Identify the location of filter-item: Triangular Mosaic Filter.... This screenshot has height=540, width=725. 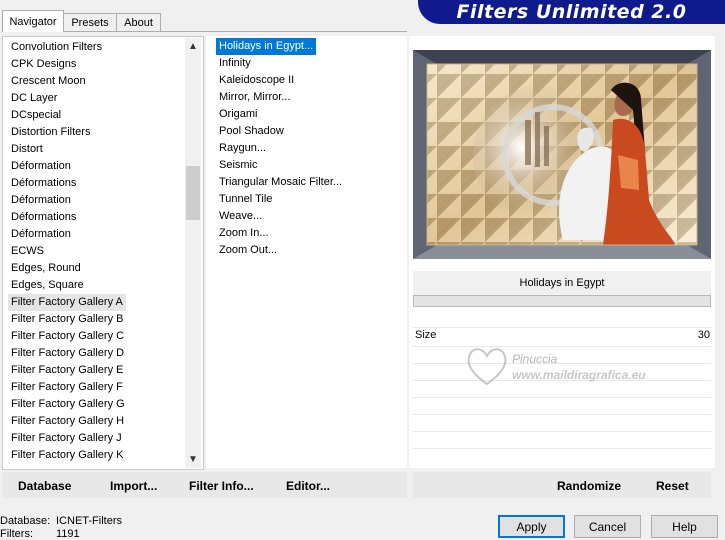
(280, 182).